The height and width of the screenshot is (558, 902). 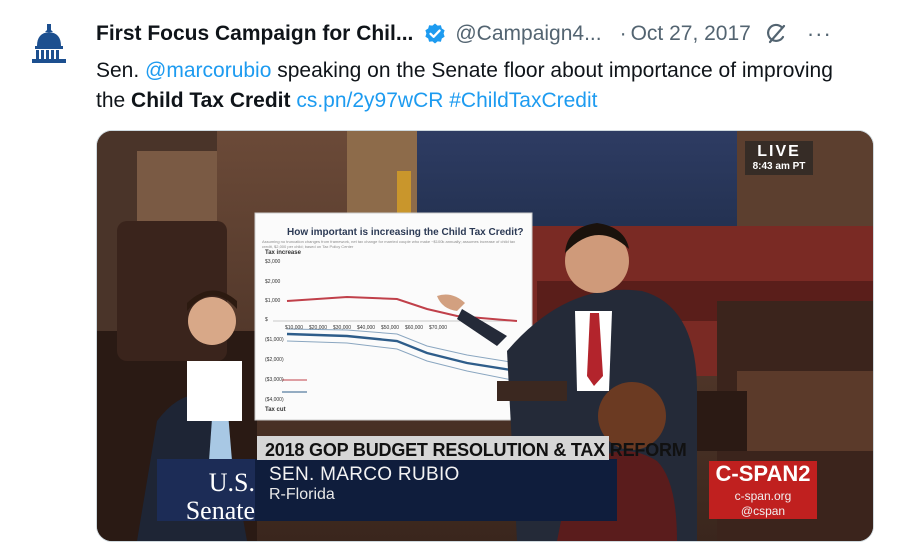 What do you see at coordinates (318, 328) in the screenshot?
I see `board-x-tick: $20,000` at bounding box center [318, 328].